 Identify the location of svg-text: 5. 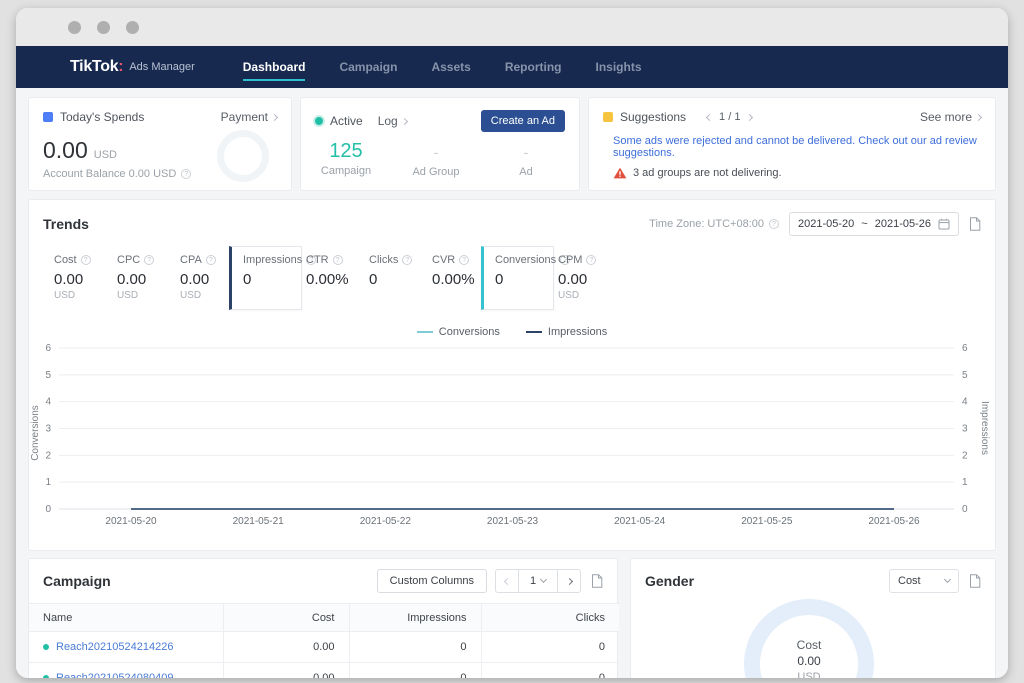
(965, 375).